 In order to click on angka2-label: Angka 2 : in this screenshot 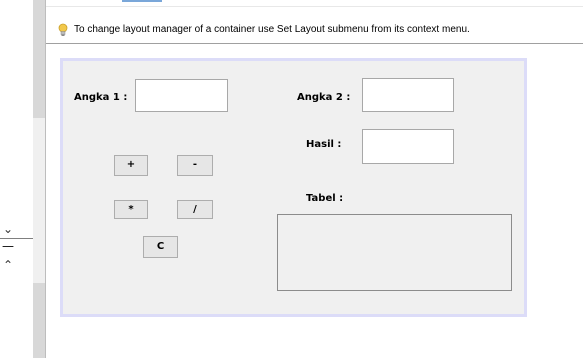, I will do `click(324, 97)`.